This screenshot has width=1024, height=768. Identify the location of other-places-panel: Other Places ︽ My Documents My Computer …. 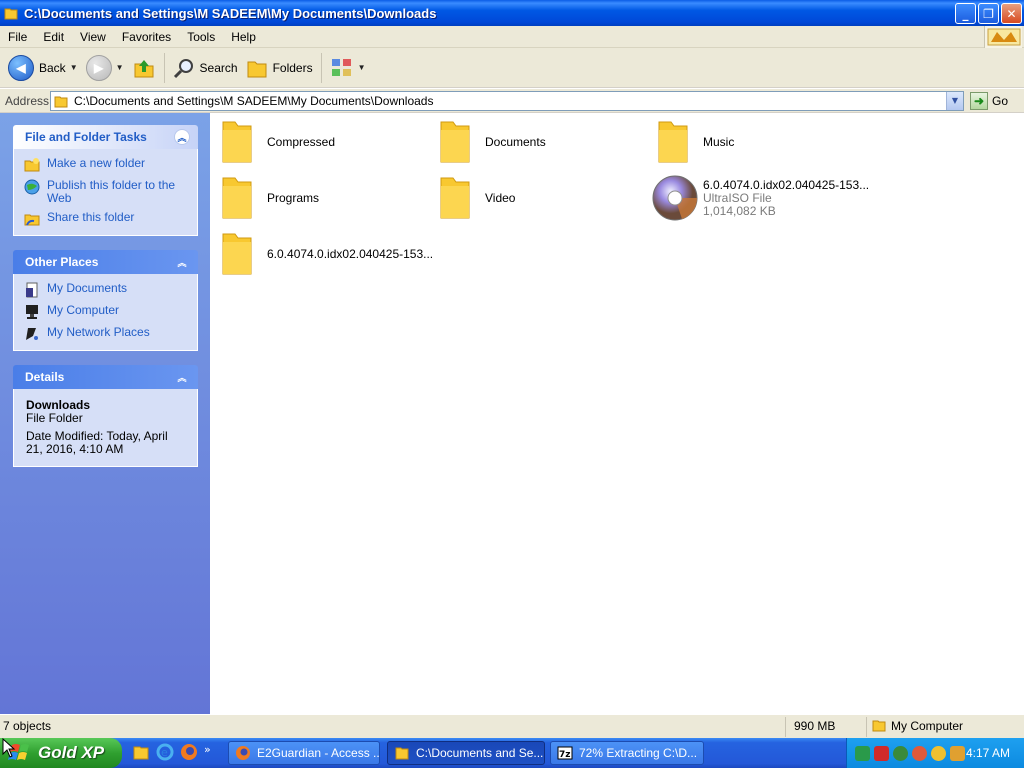
(105, 300).